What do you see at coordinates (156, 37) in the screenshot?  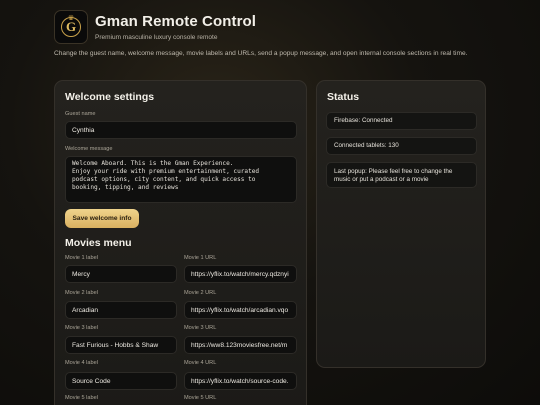 I see `app-subtitle: Premium masculine luxury console remote` at bounding box center [156, 37].